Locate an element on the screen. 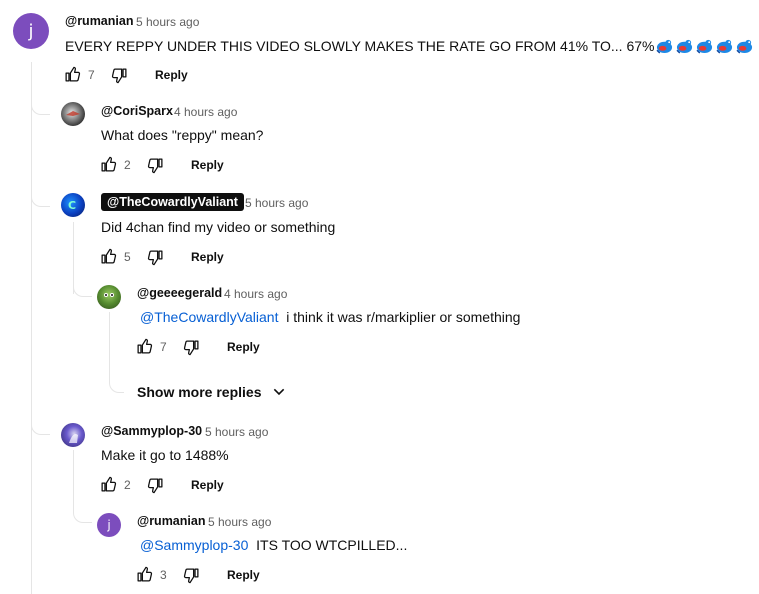 Image resolution: width=759 pixels, height=594 pixels. comment-author: @geeeegerald is located at coordinates (179, 293).